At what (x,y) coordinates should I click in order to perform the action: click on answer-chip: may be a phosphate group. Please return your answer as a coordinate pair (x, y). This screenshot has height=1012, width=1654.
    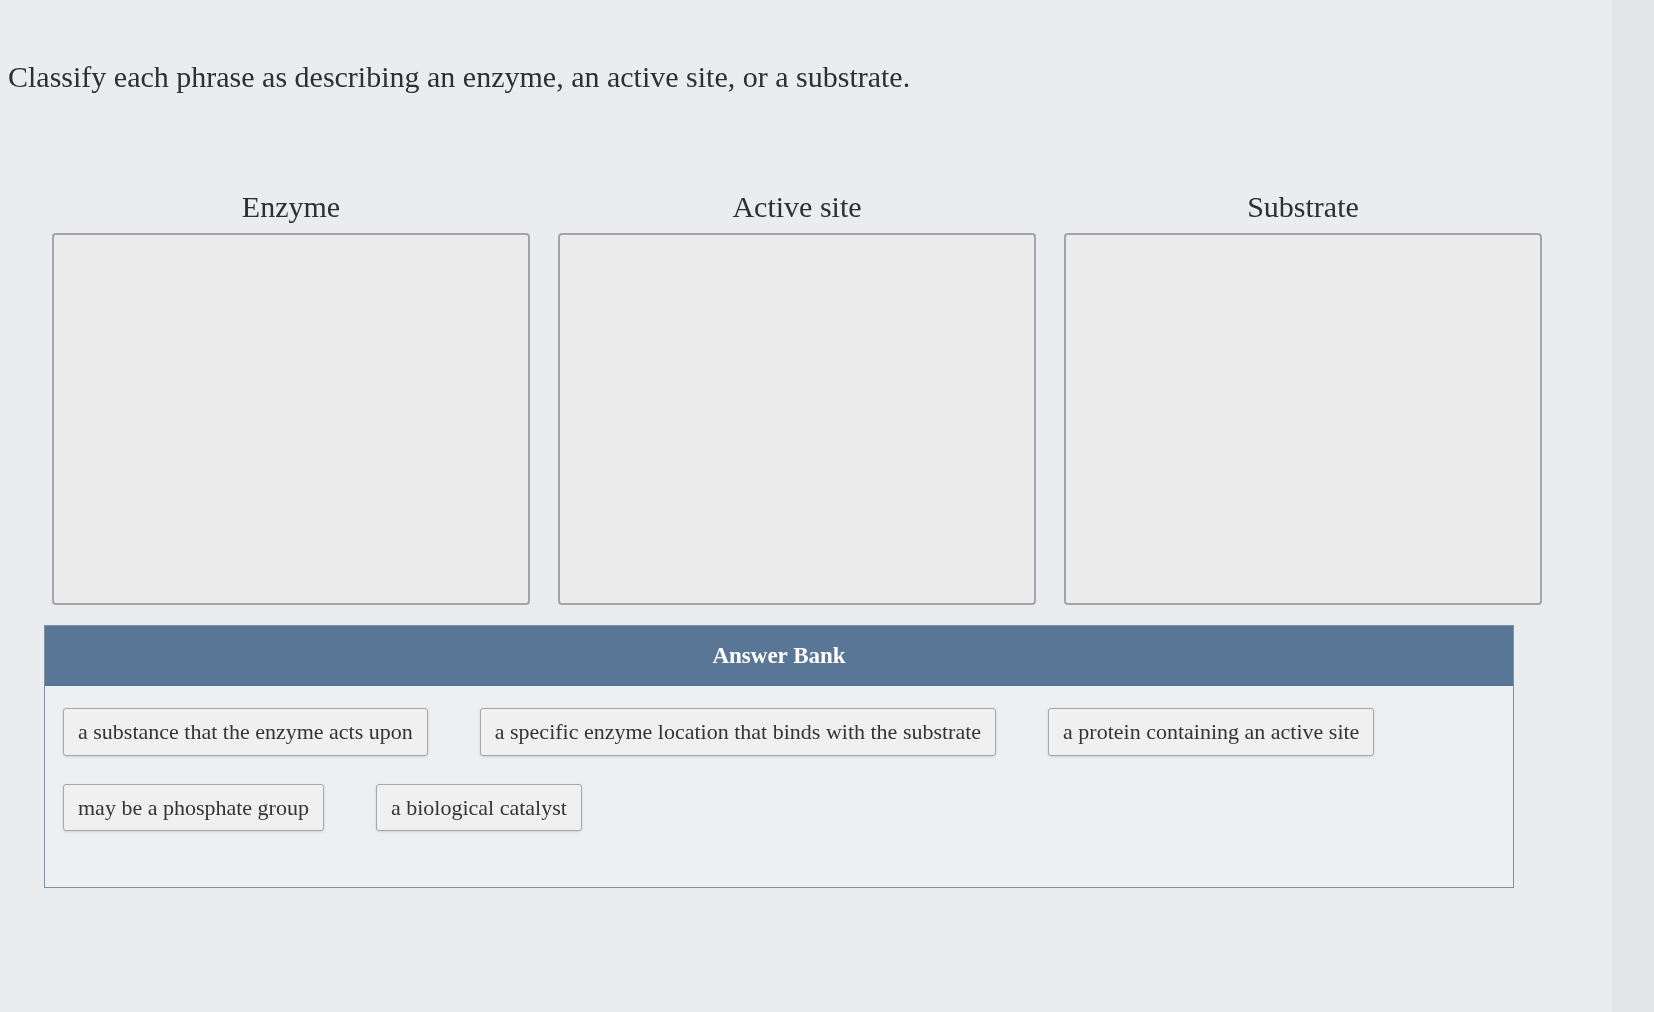
    Looking at the image, I should click on (193, 807).